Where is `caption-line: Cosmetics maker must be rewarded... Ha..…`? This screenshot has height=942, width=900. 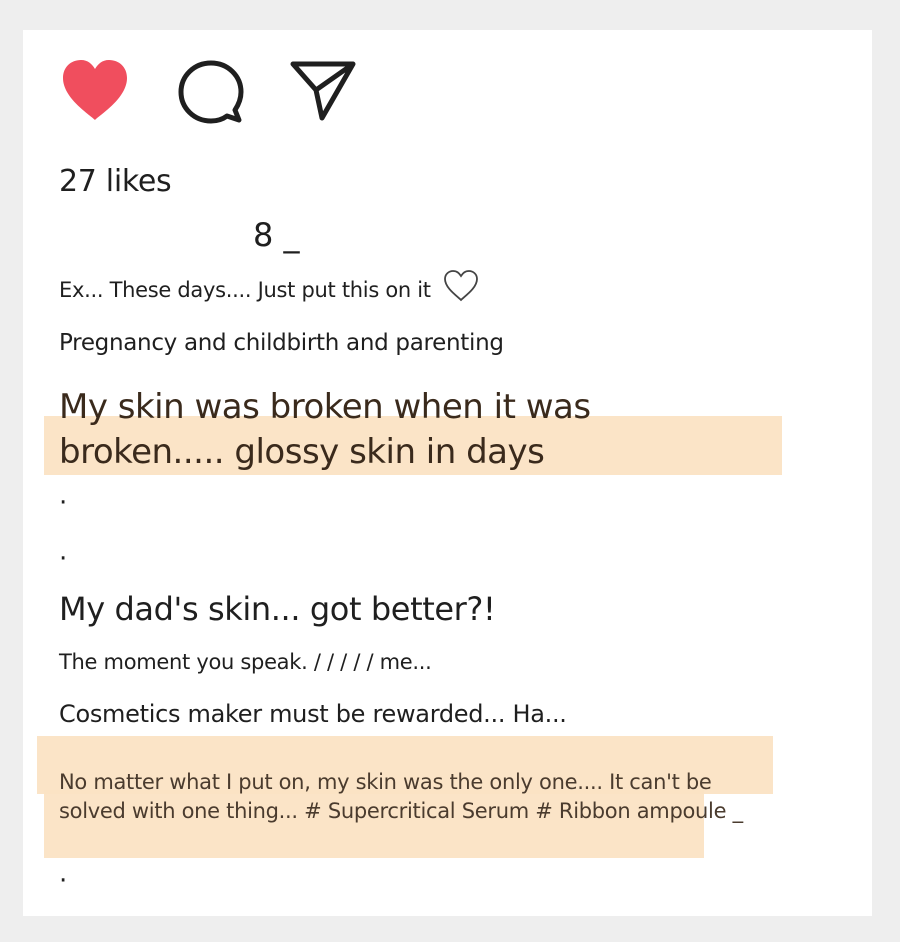 caption-line: Cosmetics maker must be rewarded... Ha..… is located at coordinates (313, 714).